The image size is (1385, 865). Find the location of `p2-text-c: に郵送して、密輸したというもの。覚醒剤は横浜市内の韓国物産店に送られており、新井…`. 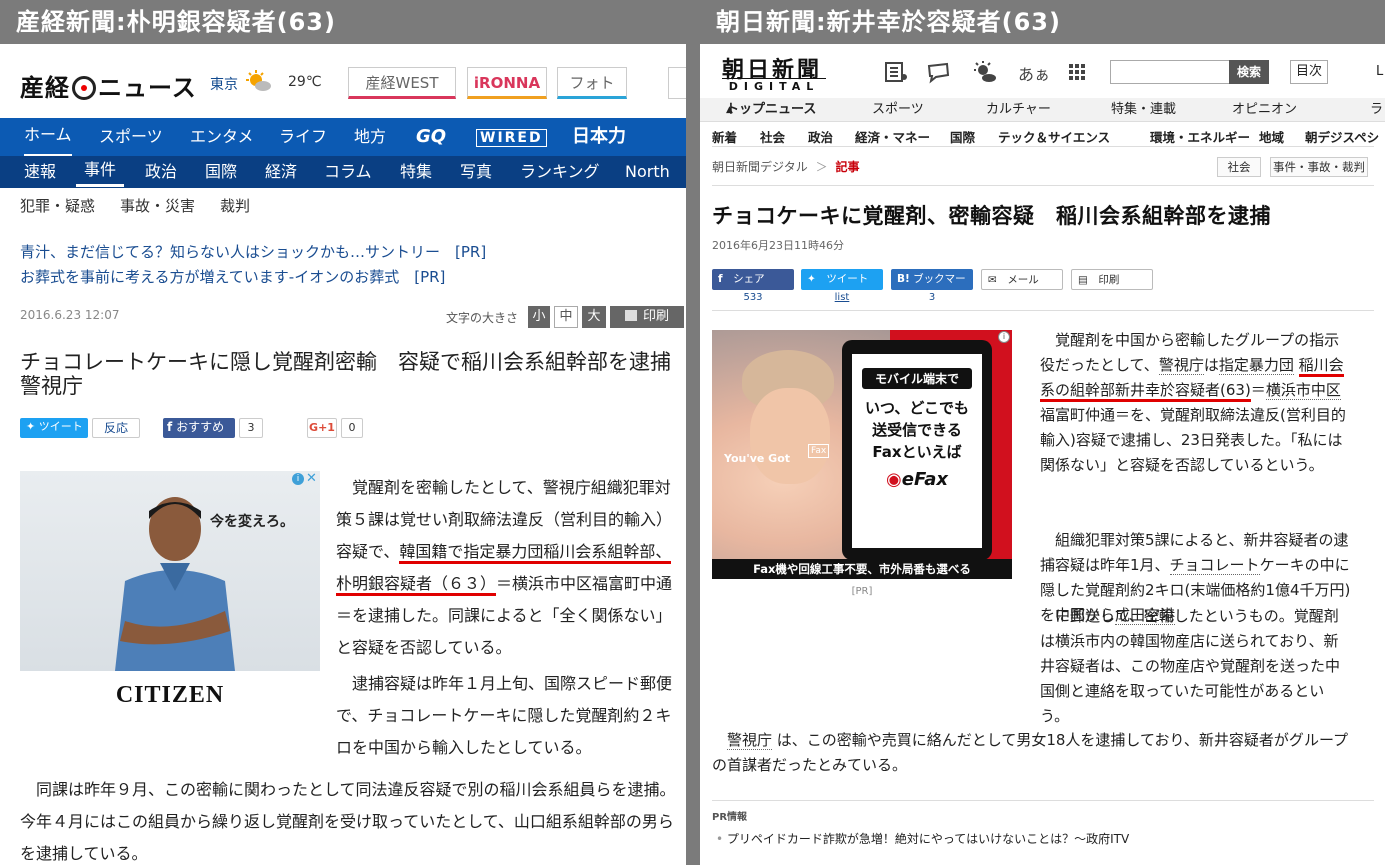

p2-text-c: に郵送して、密輸したというもの。覚醒剤は横浜市内の韓国物産店に送られており、新井… is located at coordinates (1190, 666).